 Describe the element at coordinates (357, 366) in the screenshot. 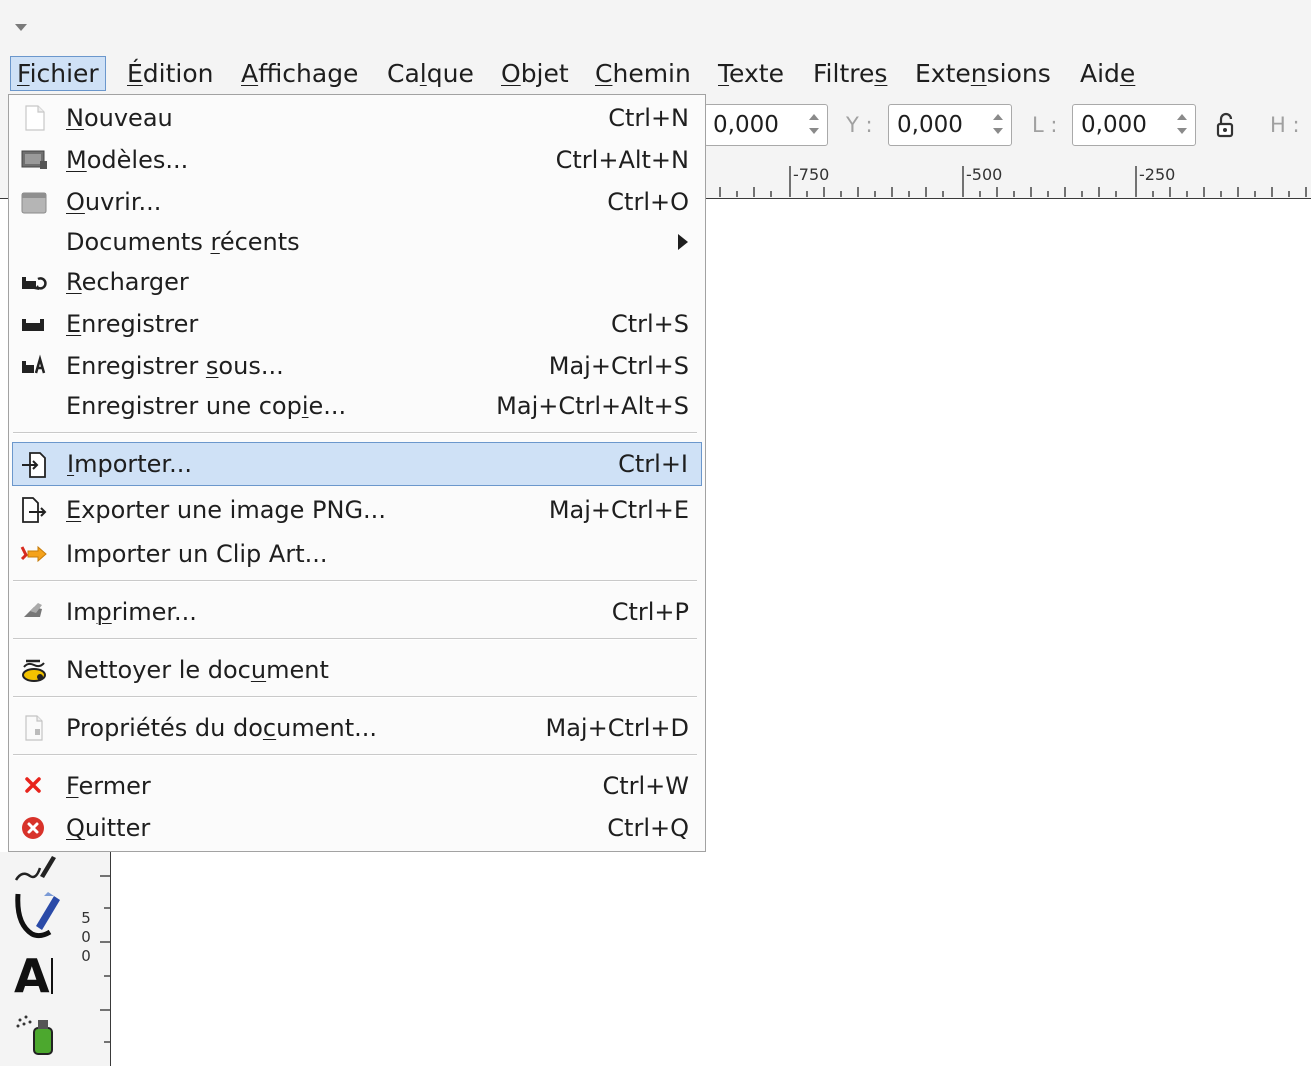

I see `menu-item-enregistrer-sous: Enregistrer sous... Maj+Ctrl+S` at that location.